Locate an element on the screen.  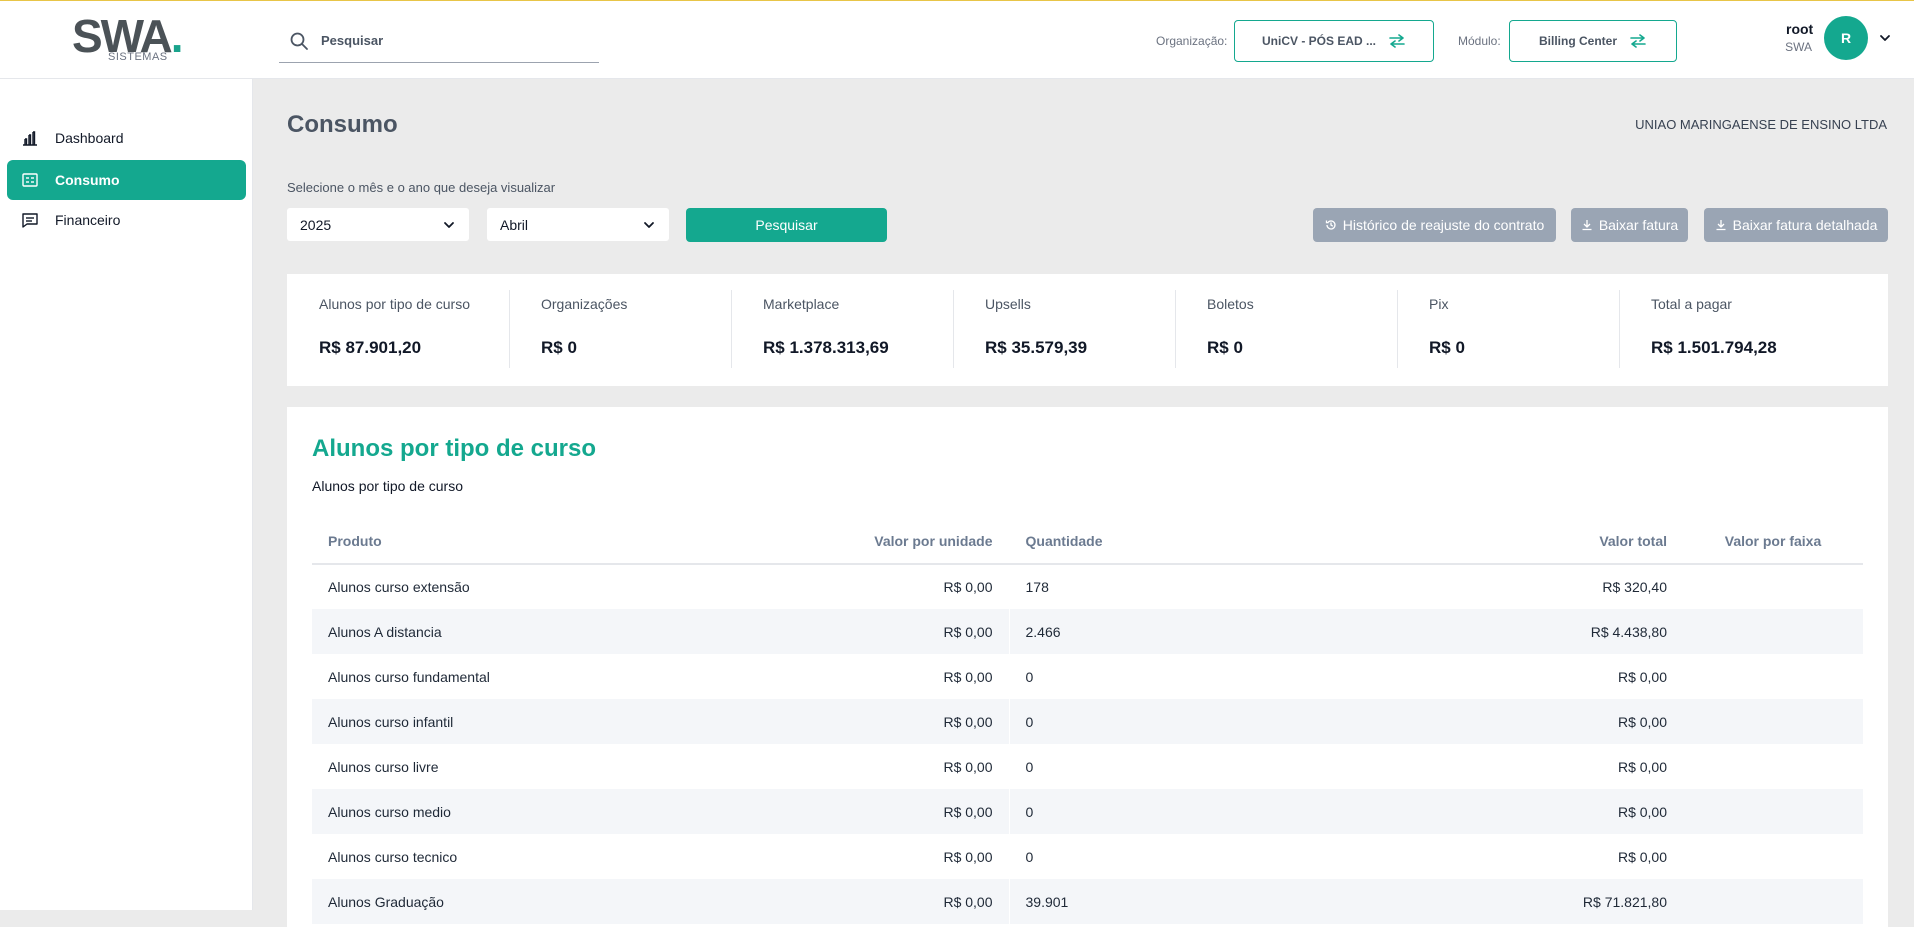
cell-quantidade: 2.466 is located at coordinates (1215, 631).